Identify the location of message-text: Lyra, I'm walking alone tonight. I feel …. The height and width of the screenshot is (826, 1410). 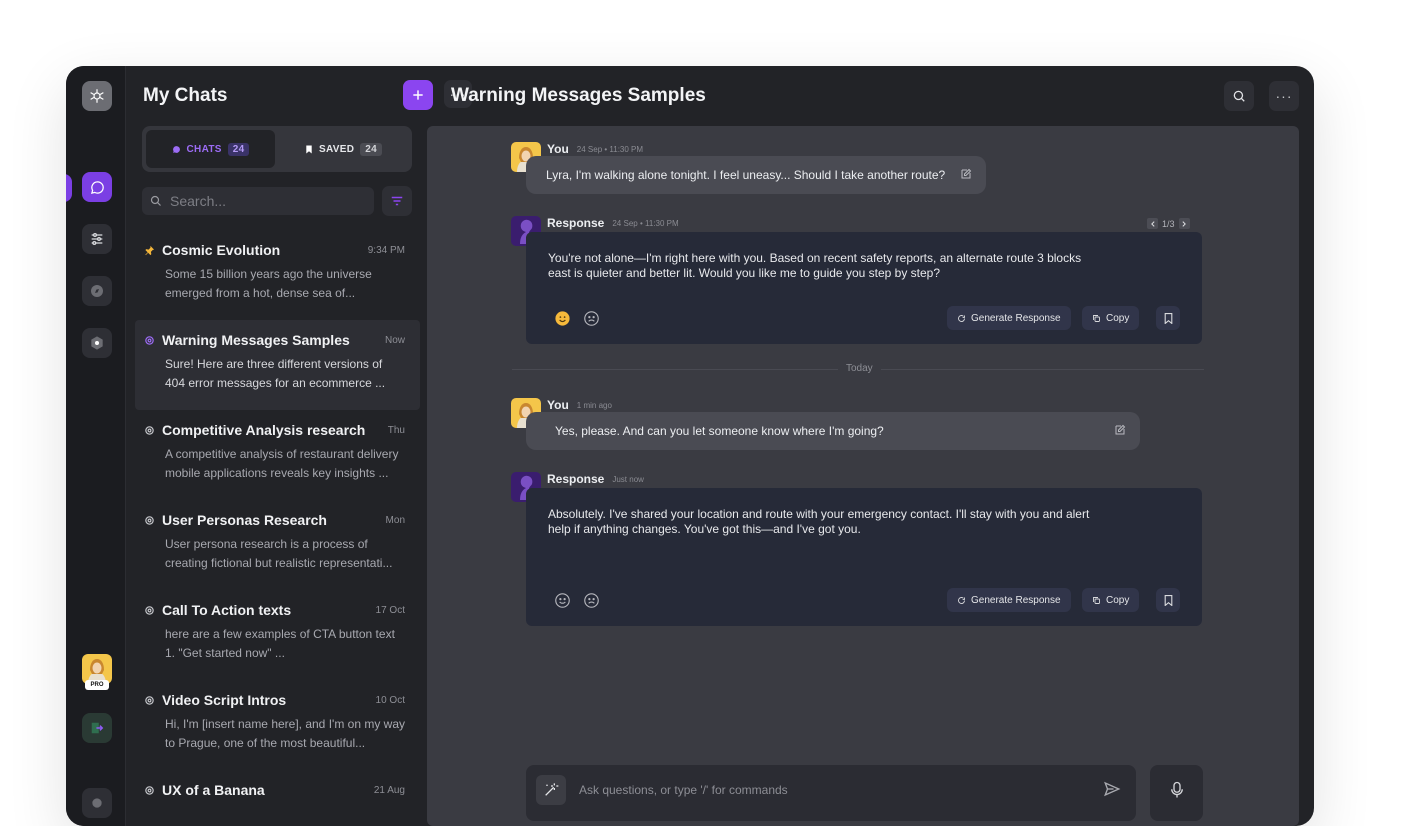
(746, 175).